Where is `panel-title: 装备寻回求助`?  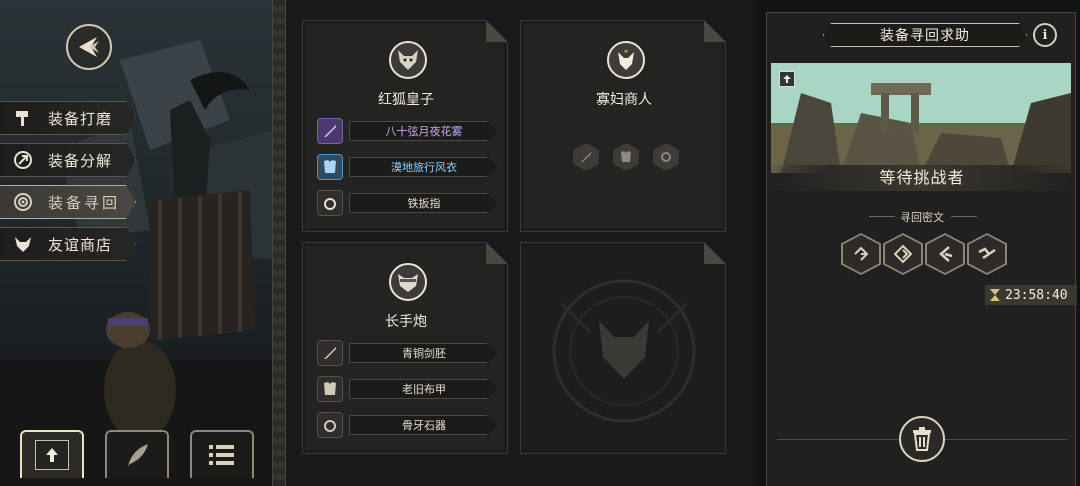
panel-title: 装备寻回求助 is located at coordinates (925, 35).